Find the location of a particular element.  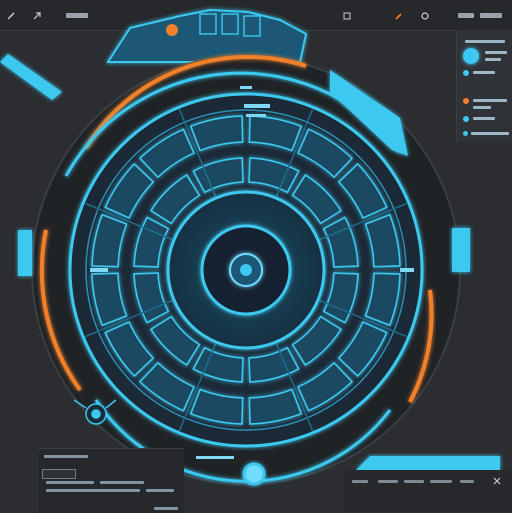

status-button is located at coordinates (59, 474).